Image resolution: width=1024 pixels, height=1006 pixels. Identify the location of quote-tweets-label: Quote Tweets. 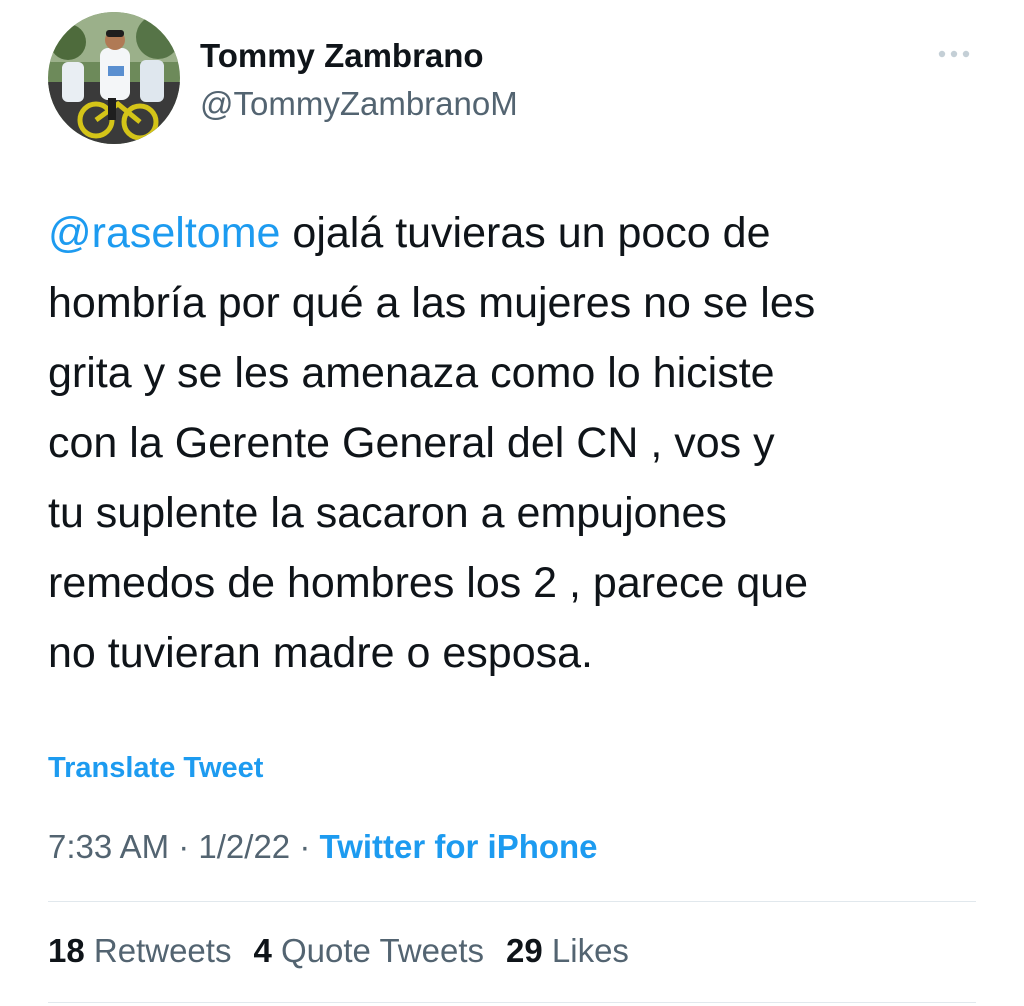
(377, 950).